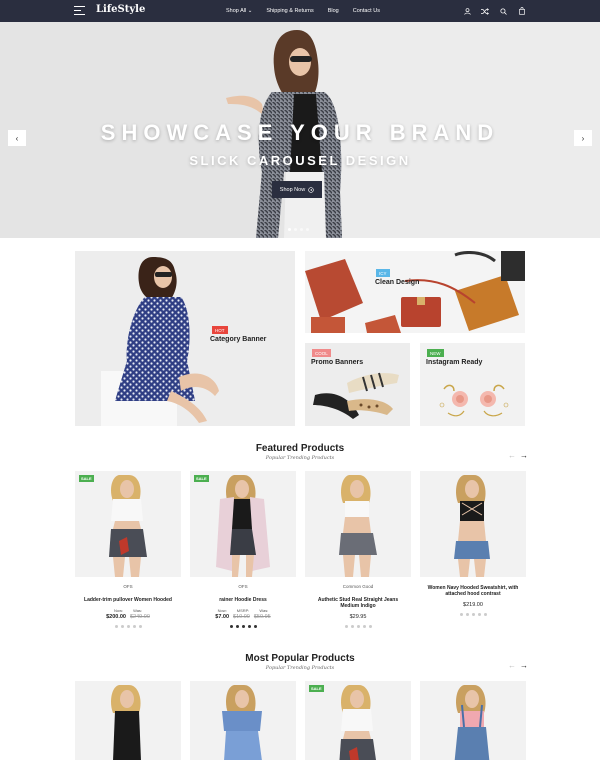  I want to click on price-was: $50.95, so click(262, 617).